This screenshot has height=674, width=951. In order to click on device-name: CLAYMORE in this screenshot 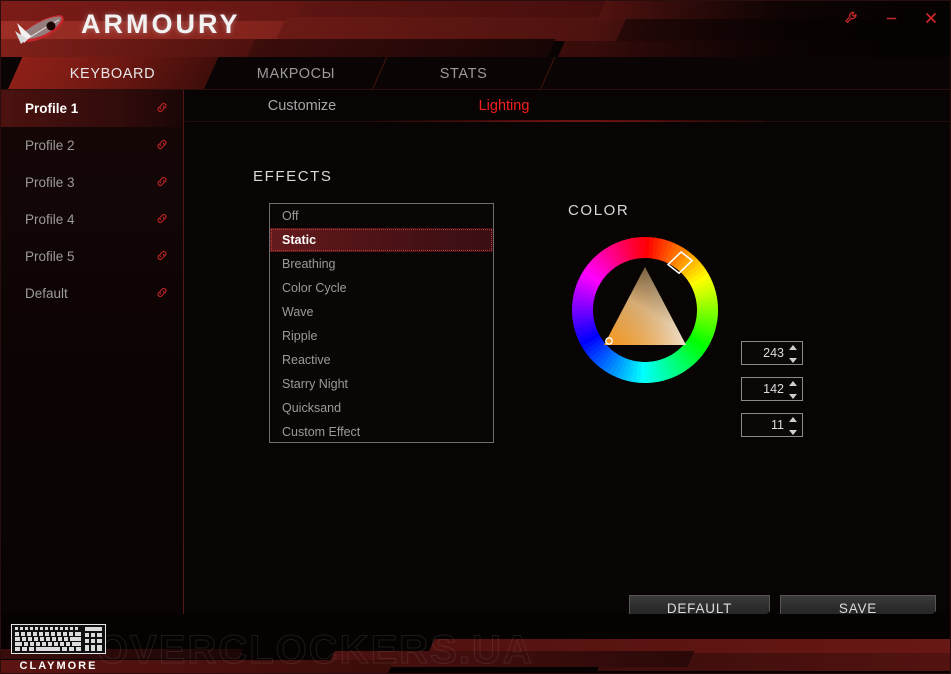, I will do `click(58, 666)`.